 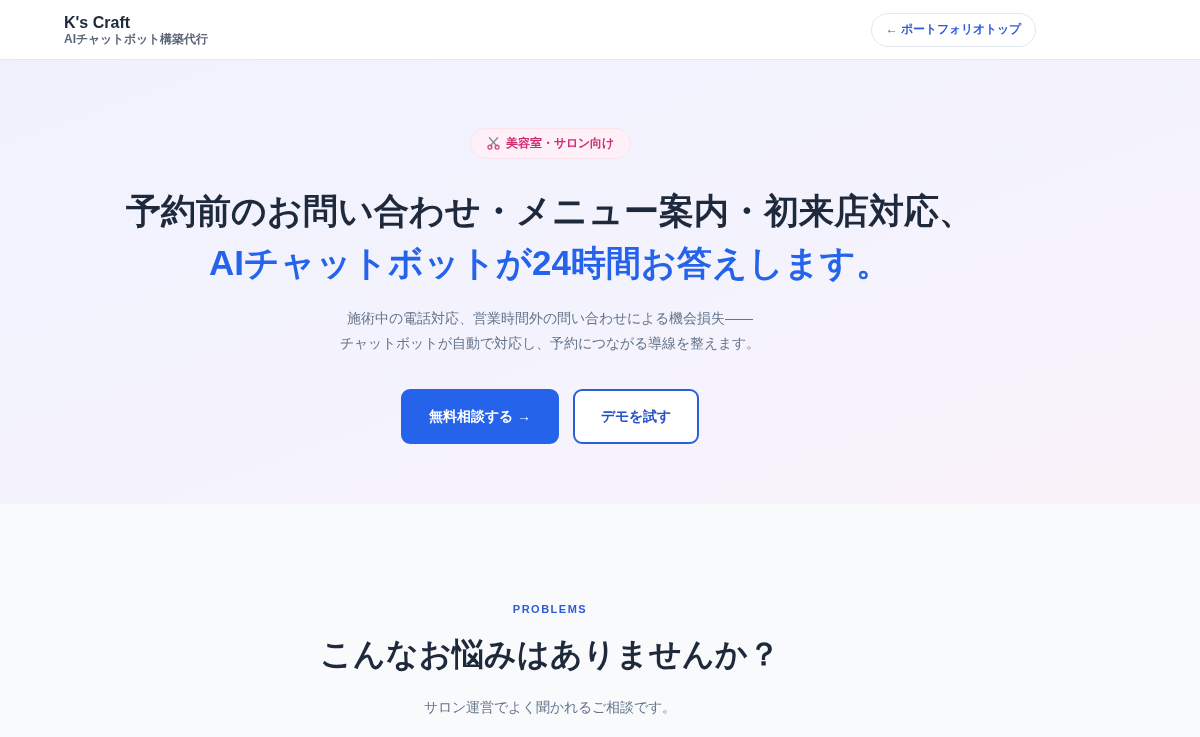 What do you see at coordinates (493, 143) in the screenshot?
I see `scissors-icon` at bounding box center [493, 143].